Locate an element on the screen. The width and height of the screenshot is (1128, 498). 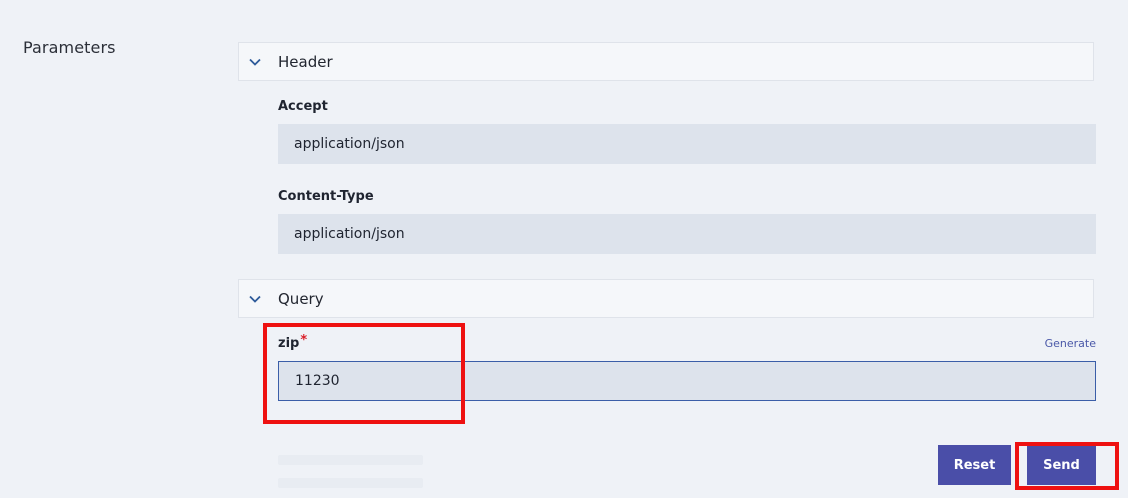
zip-label: zip* is located at coordinates (293, 342).